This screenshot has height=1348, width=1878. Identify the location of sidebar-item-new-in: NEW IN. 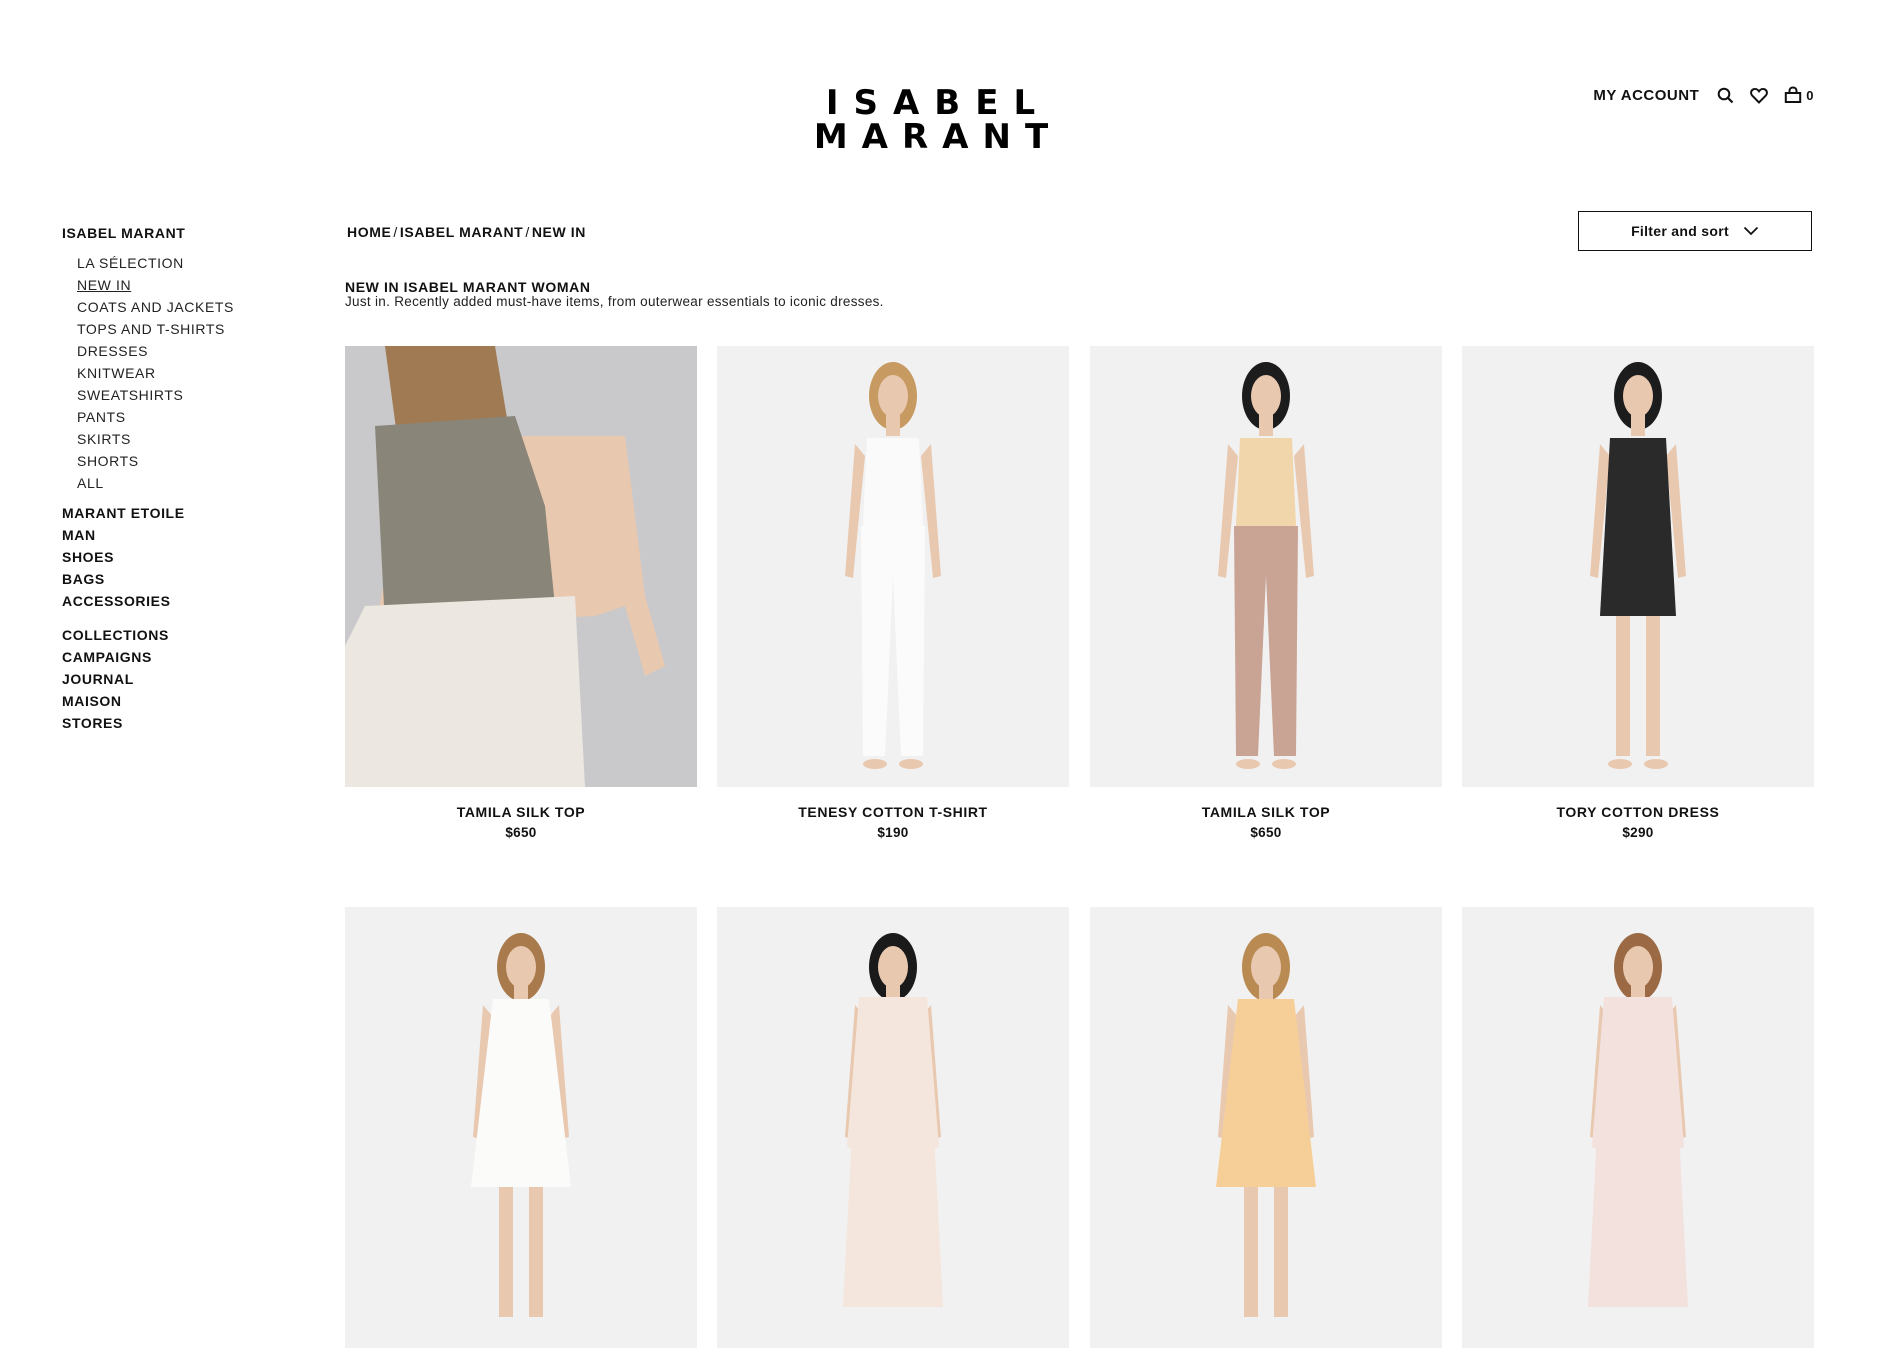
(184, 285).